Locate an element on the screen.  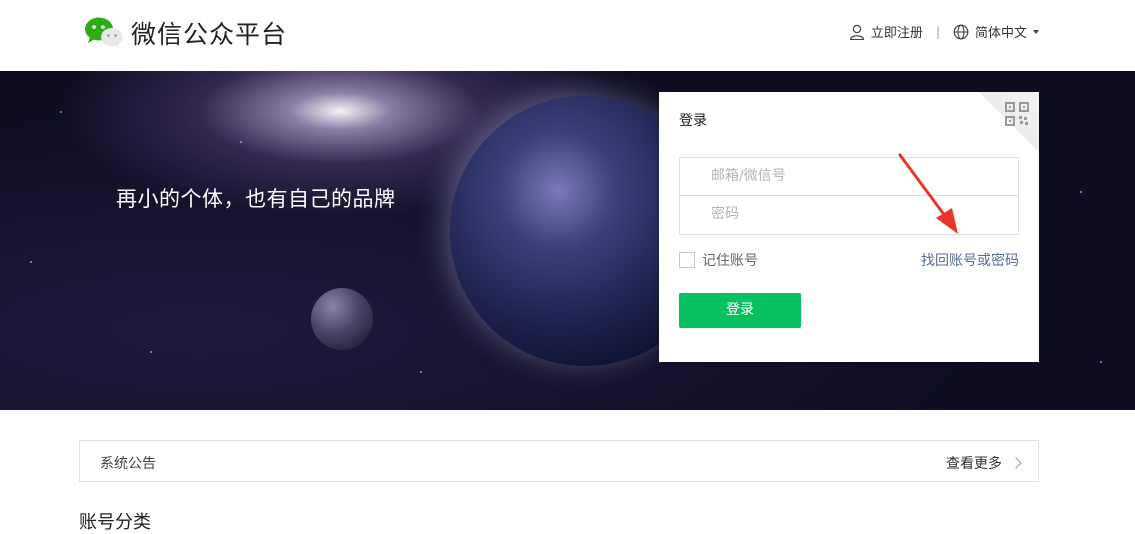
wechat-logo-icon is located at coordinates (104, 32).